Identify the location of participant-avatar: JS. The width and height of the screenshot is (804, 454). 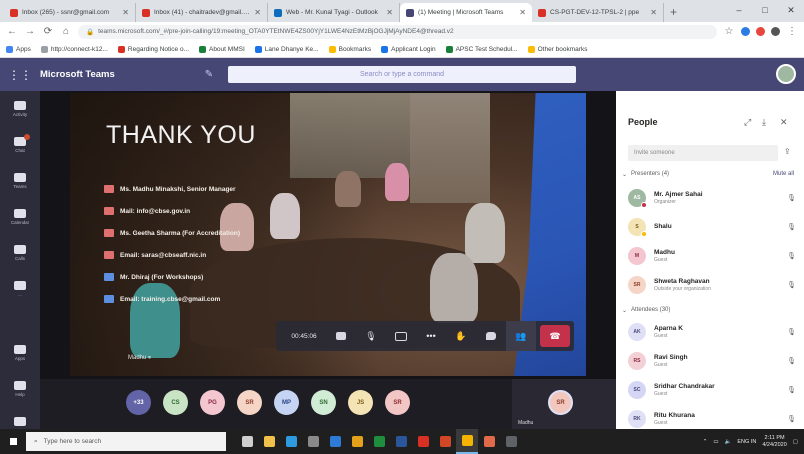
(360, 402).